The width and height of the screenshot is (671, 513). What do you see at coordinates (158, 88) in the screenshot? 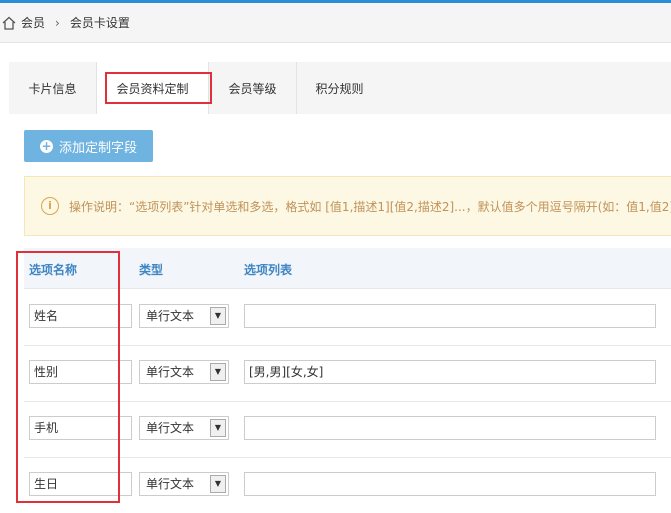
I see `highlight-box-tab` at bounding box center [158, 88].